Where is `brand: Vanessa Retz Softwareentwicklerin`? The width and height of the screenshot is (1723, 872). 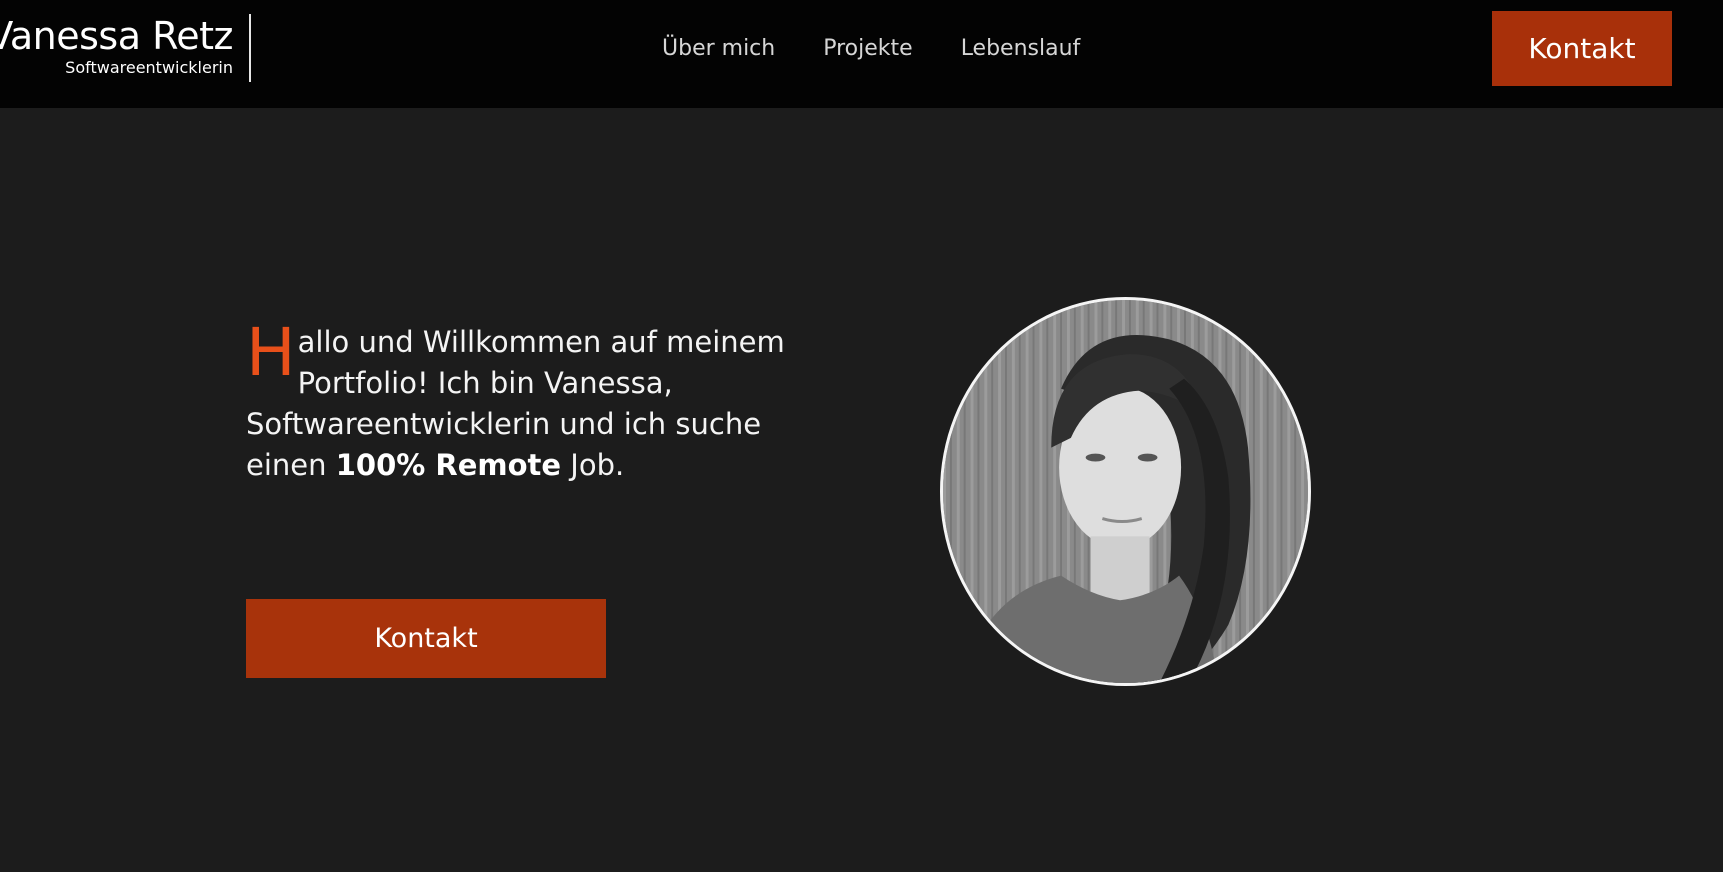 brand: Vanessa Retz Softwareentwicklerin is located at coordinates (125, 48).